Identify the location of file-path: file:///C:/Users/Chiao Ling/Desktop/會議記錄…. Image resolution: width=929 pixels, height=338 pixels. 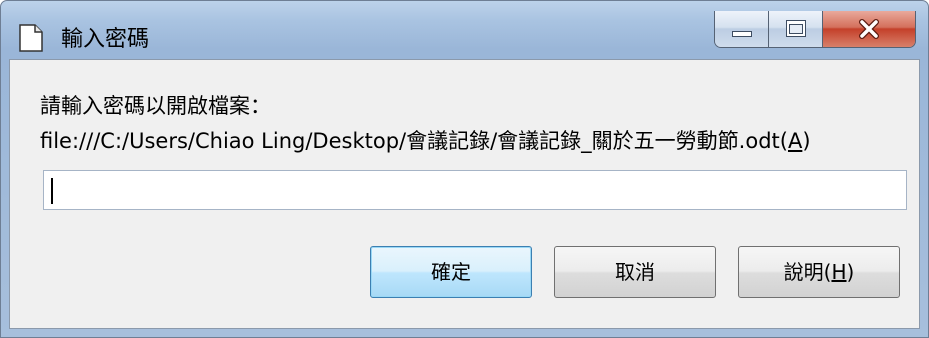
(410, 141).